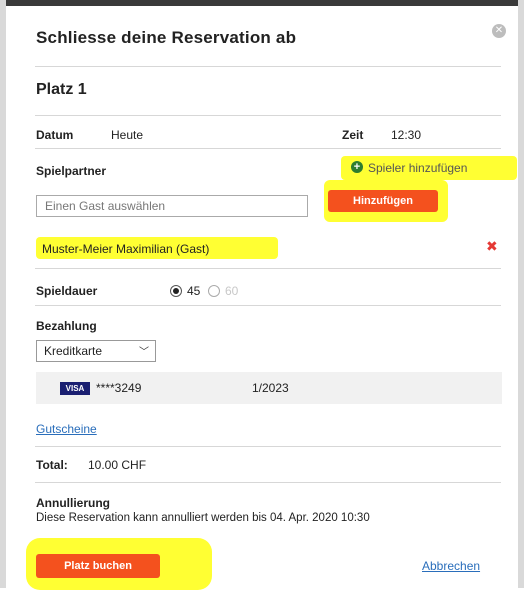  What do you see at coordinates (98, 566) in the screenshot?
I see `book-court-button: Platz buchen` at bounding box center [98, 566].